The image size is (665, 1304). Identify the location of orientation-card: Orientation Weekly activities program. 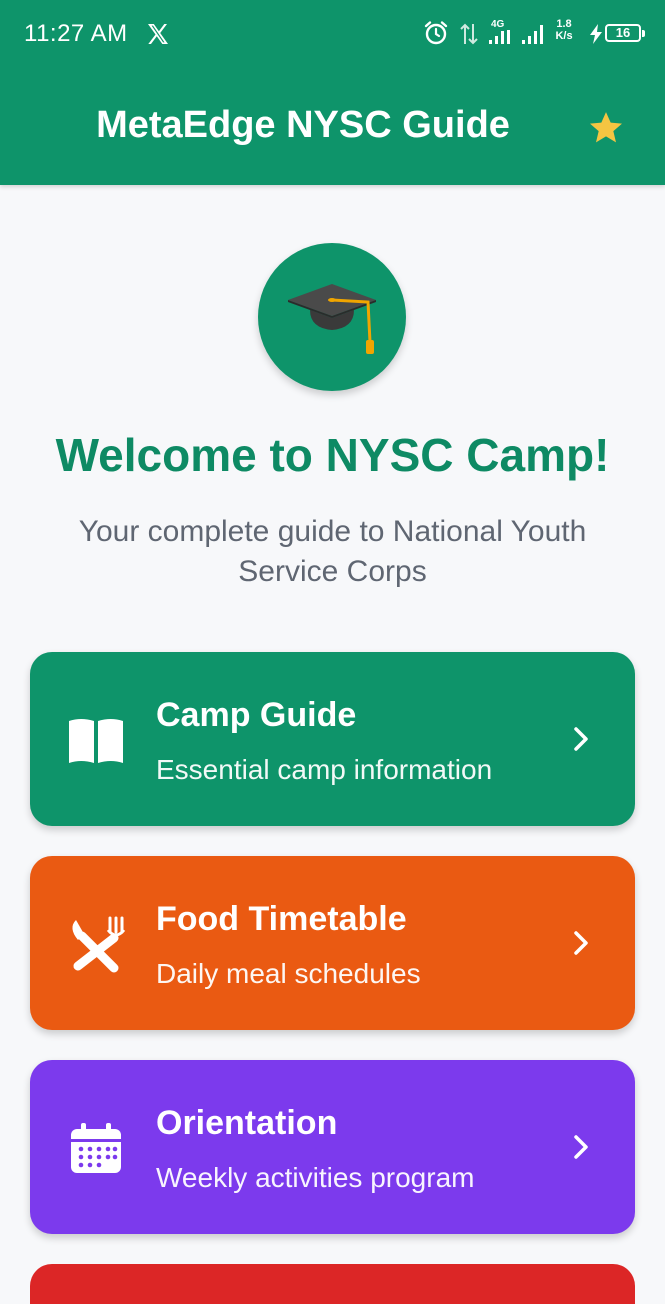
(332, 1147).